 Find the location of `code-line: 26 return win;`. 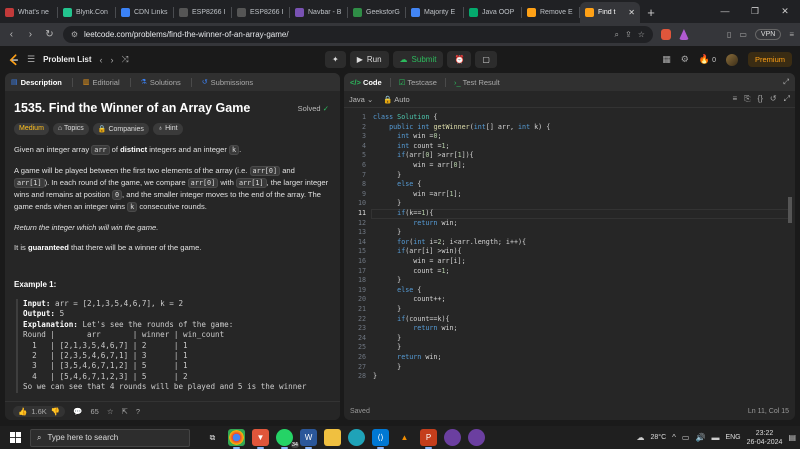

code-line: 26 return win; is located at coordinates (564, 358).